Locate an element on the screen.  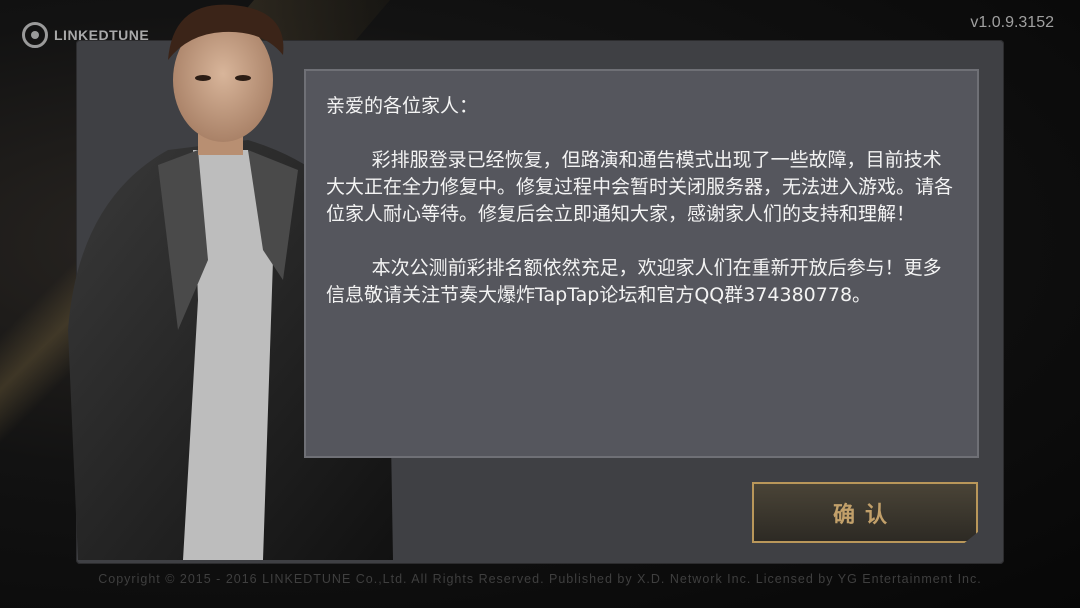
version-label: v1.0.9.3152 is located at coordinates (1012, 22).